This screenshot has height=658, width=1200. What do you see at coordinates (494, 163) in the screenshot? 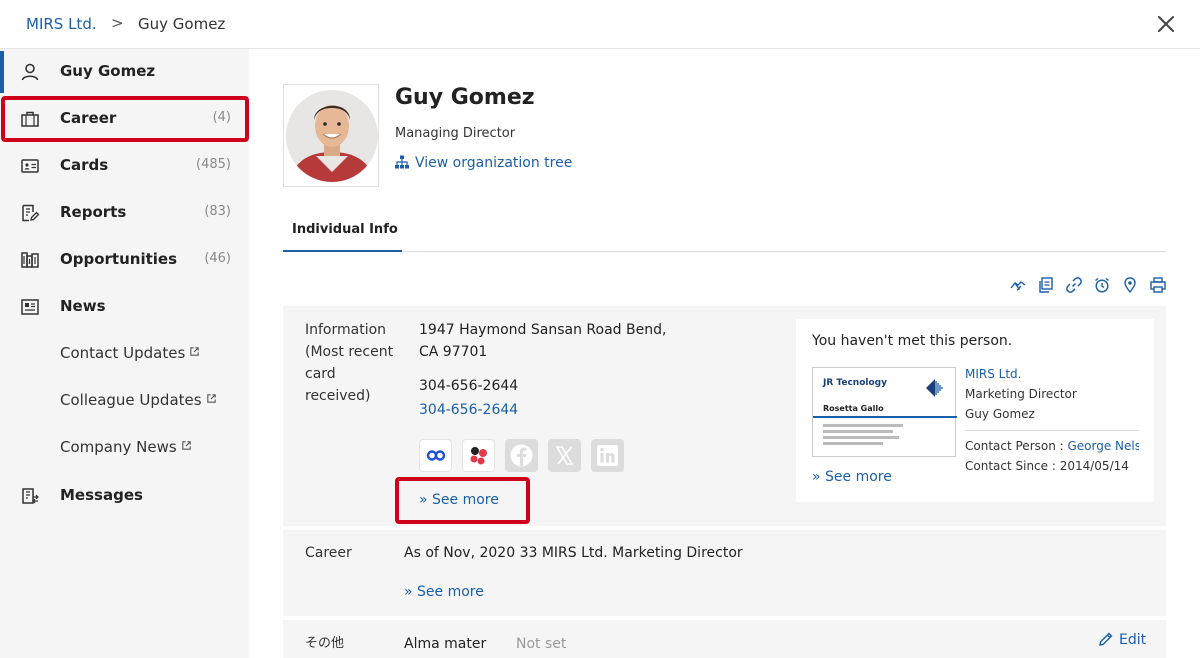
I see `org-link-label: View organization tree` at bounding box center [494, 163].